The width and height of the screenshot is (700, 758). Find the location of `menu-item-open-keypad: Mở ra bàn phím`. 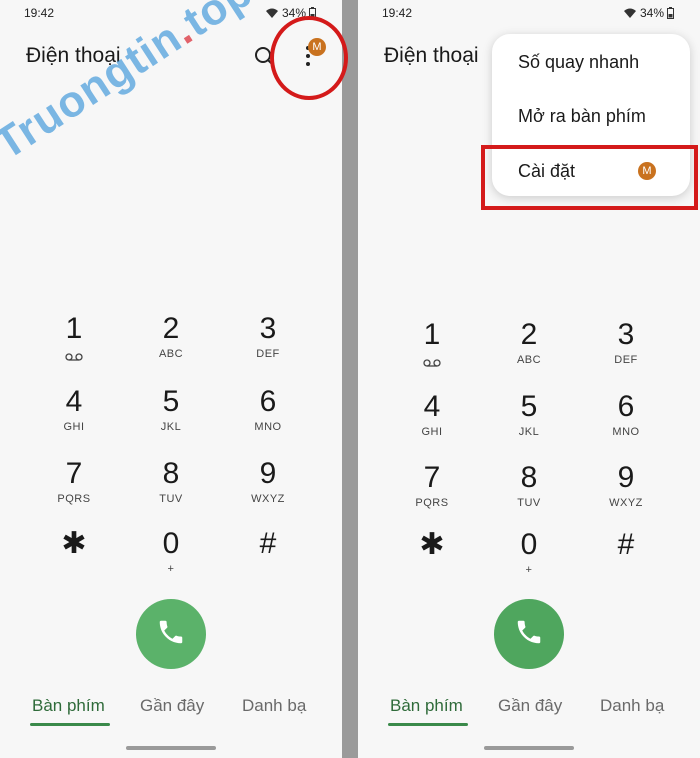

menu-item-open-keypad: Mở ra bàn phím is located at coordinates (582, 116).